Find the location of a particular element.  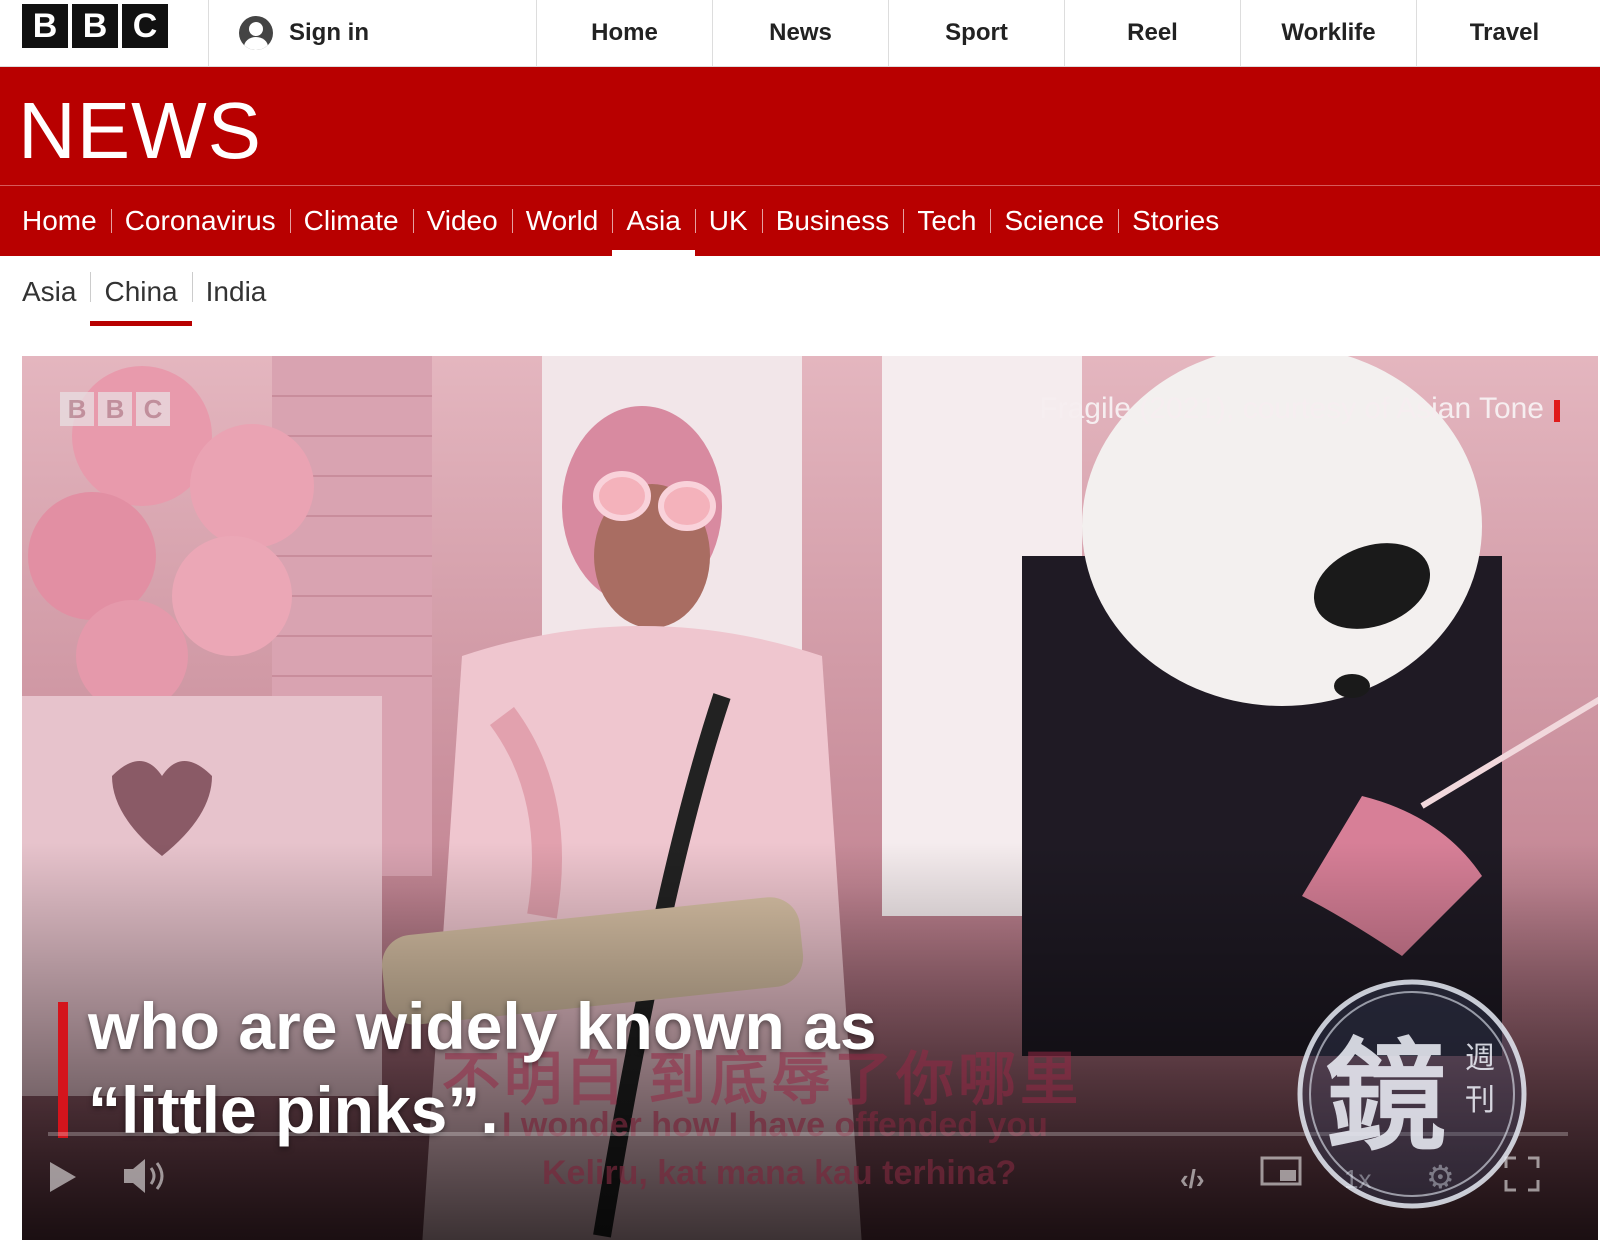

global-nav-home: Home is located at coordinates (624, 33).